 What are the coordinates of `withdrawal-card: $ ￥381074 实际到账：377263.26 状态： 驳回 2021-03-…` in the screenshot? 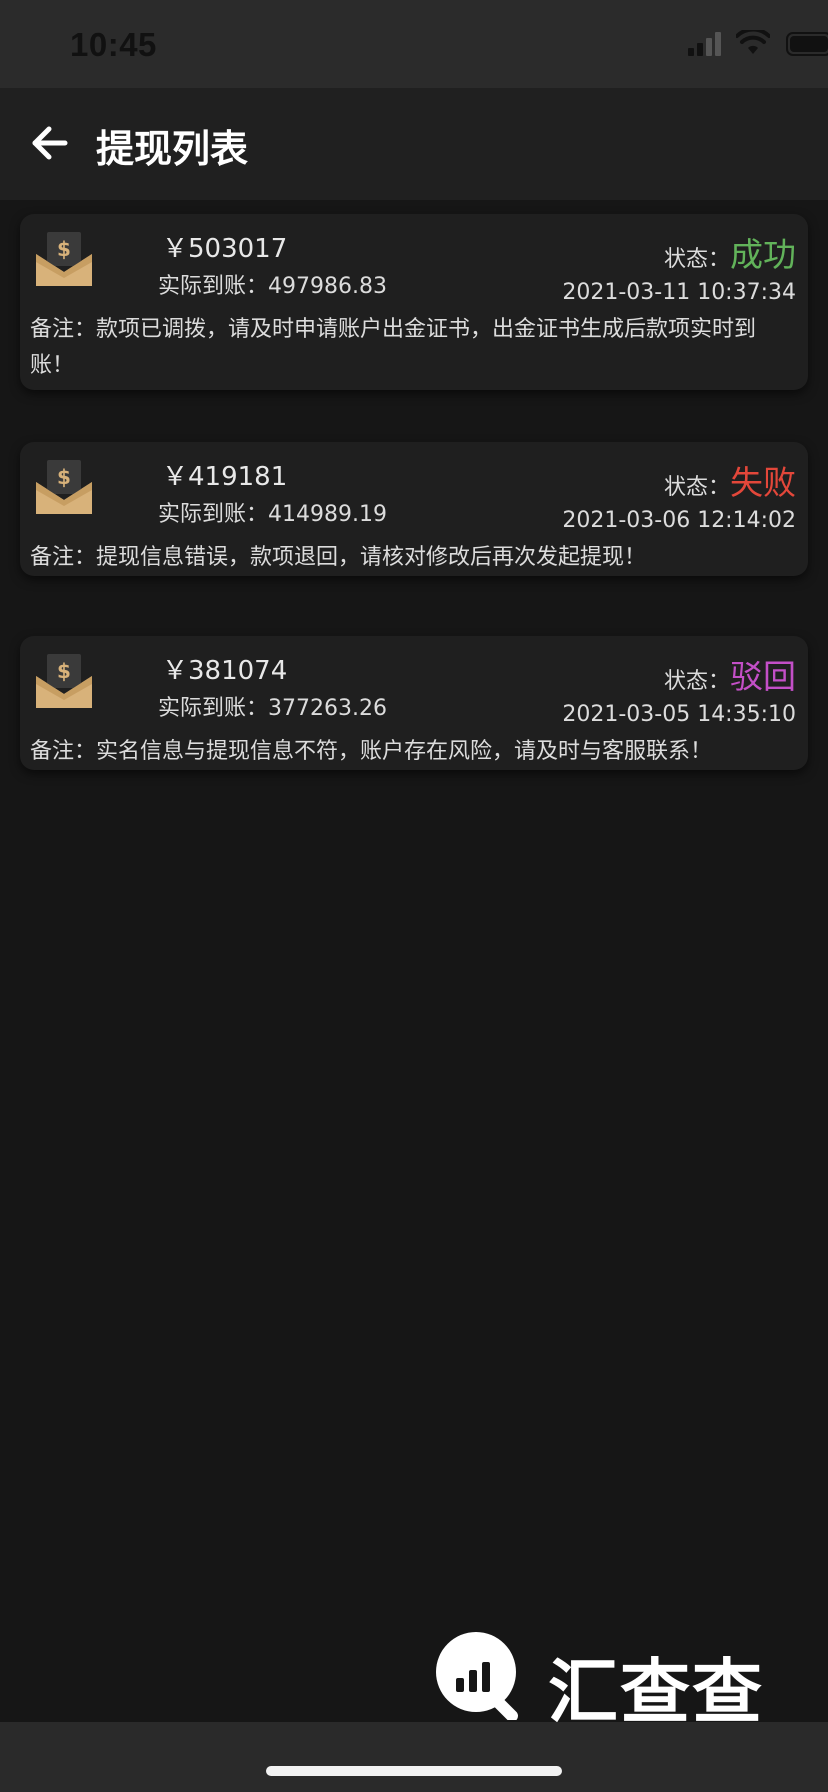 It's located at (414, 703).